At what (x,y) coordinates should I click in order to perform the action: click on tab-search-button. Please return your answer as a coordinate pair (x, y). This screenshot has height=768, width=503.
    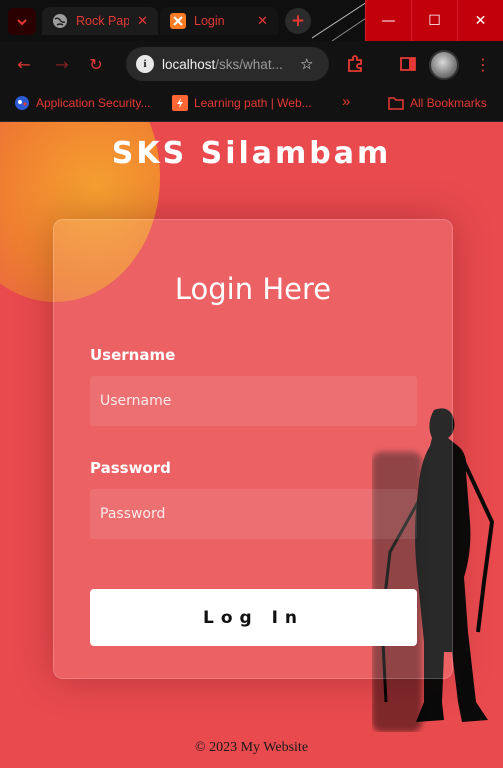
    Looking at the image, I should click on (22, 21).